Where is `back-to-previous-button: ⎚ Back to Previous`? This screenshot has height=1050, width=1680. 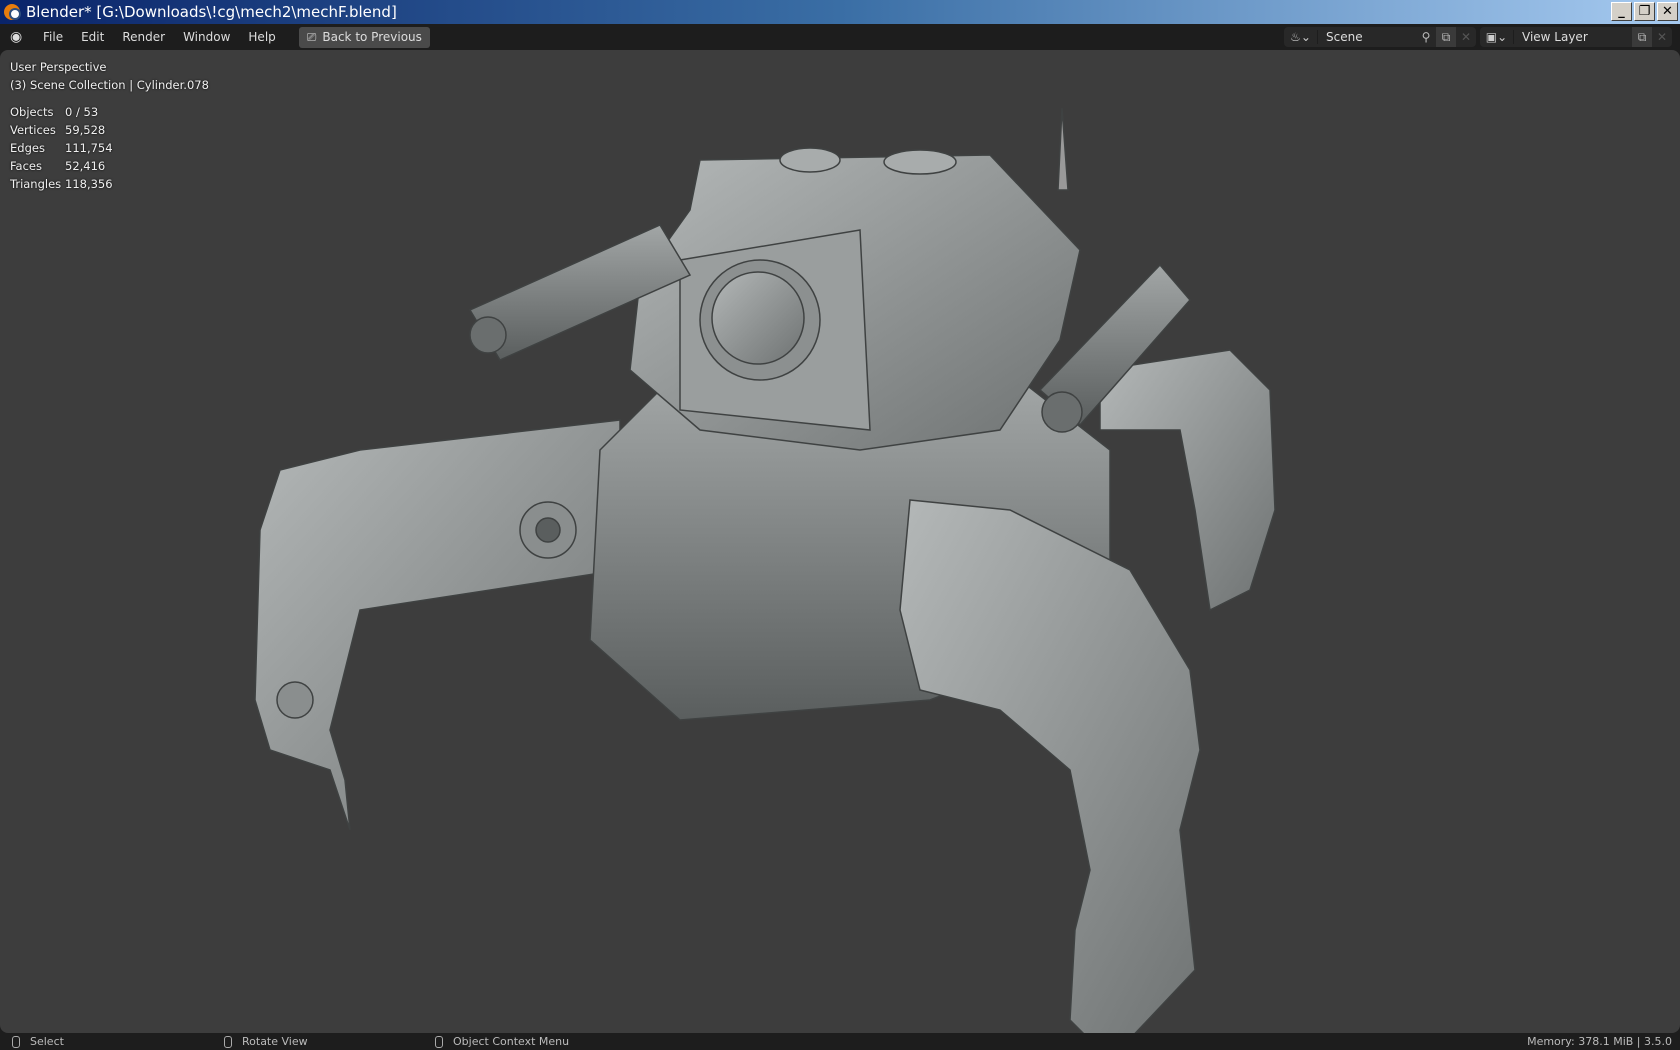 back-to-previous-button: ⎚ Back to Previous is located at coordinates (364, 37).